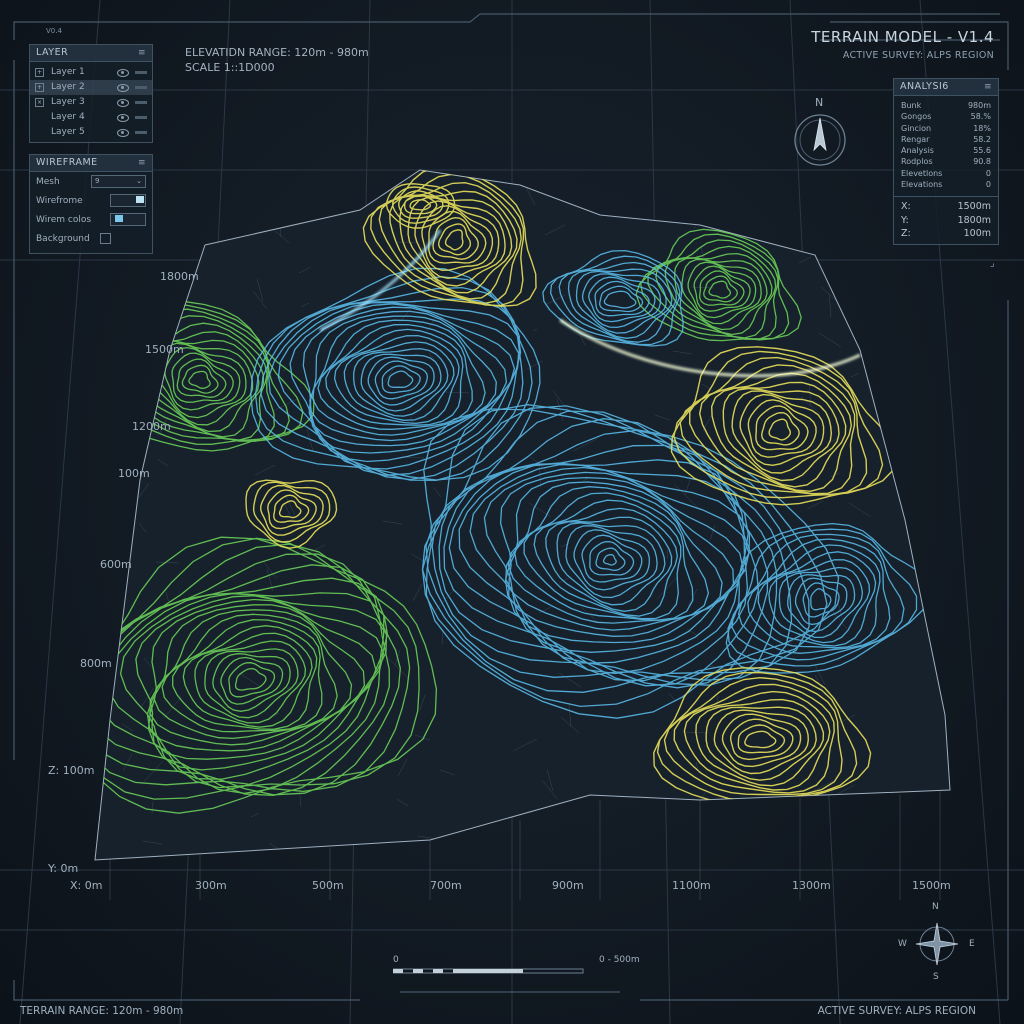 The width and height of the screenshot is (1024, 1024). I want to click on analysis-label: Bunk, so click(911, 105).